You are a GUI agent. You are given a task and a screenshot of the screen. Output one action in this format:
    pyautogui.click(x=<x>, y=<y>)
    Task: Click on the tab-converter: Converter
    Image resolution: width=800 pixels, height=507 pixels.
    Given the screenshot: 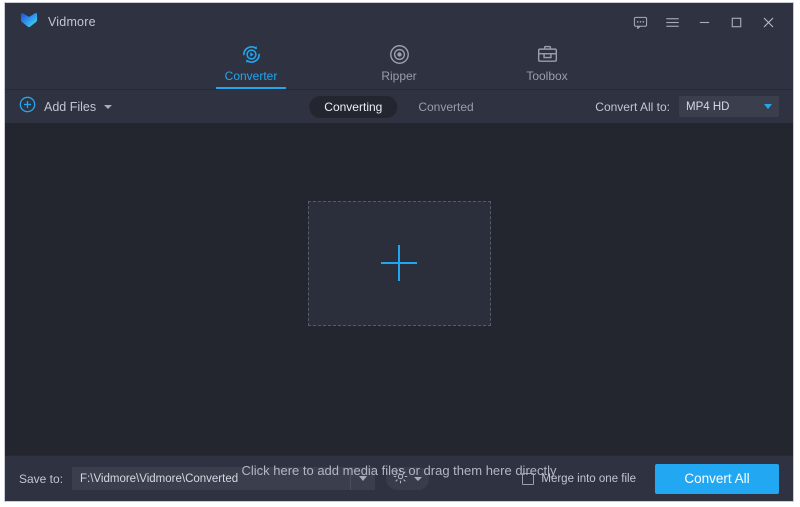 What is the action you would take?
    pyautogui.click(x=251, y=65)
    